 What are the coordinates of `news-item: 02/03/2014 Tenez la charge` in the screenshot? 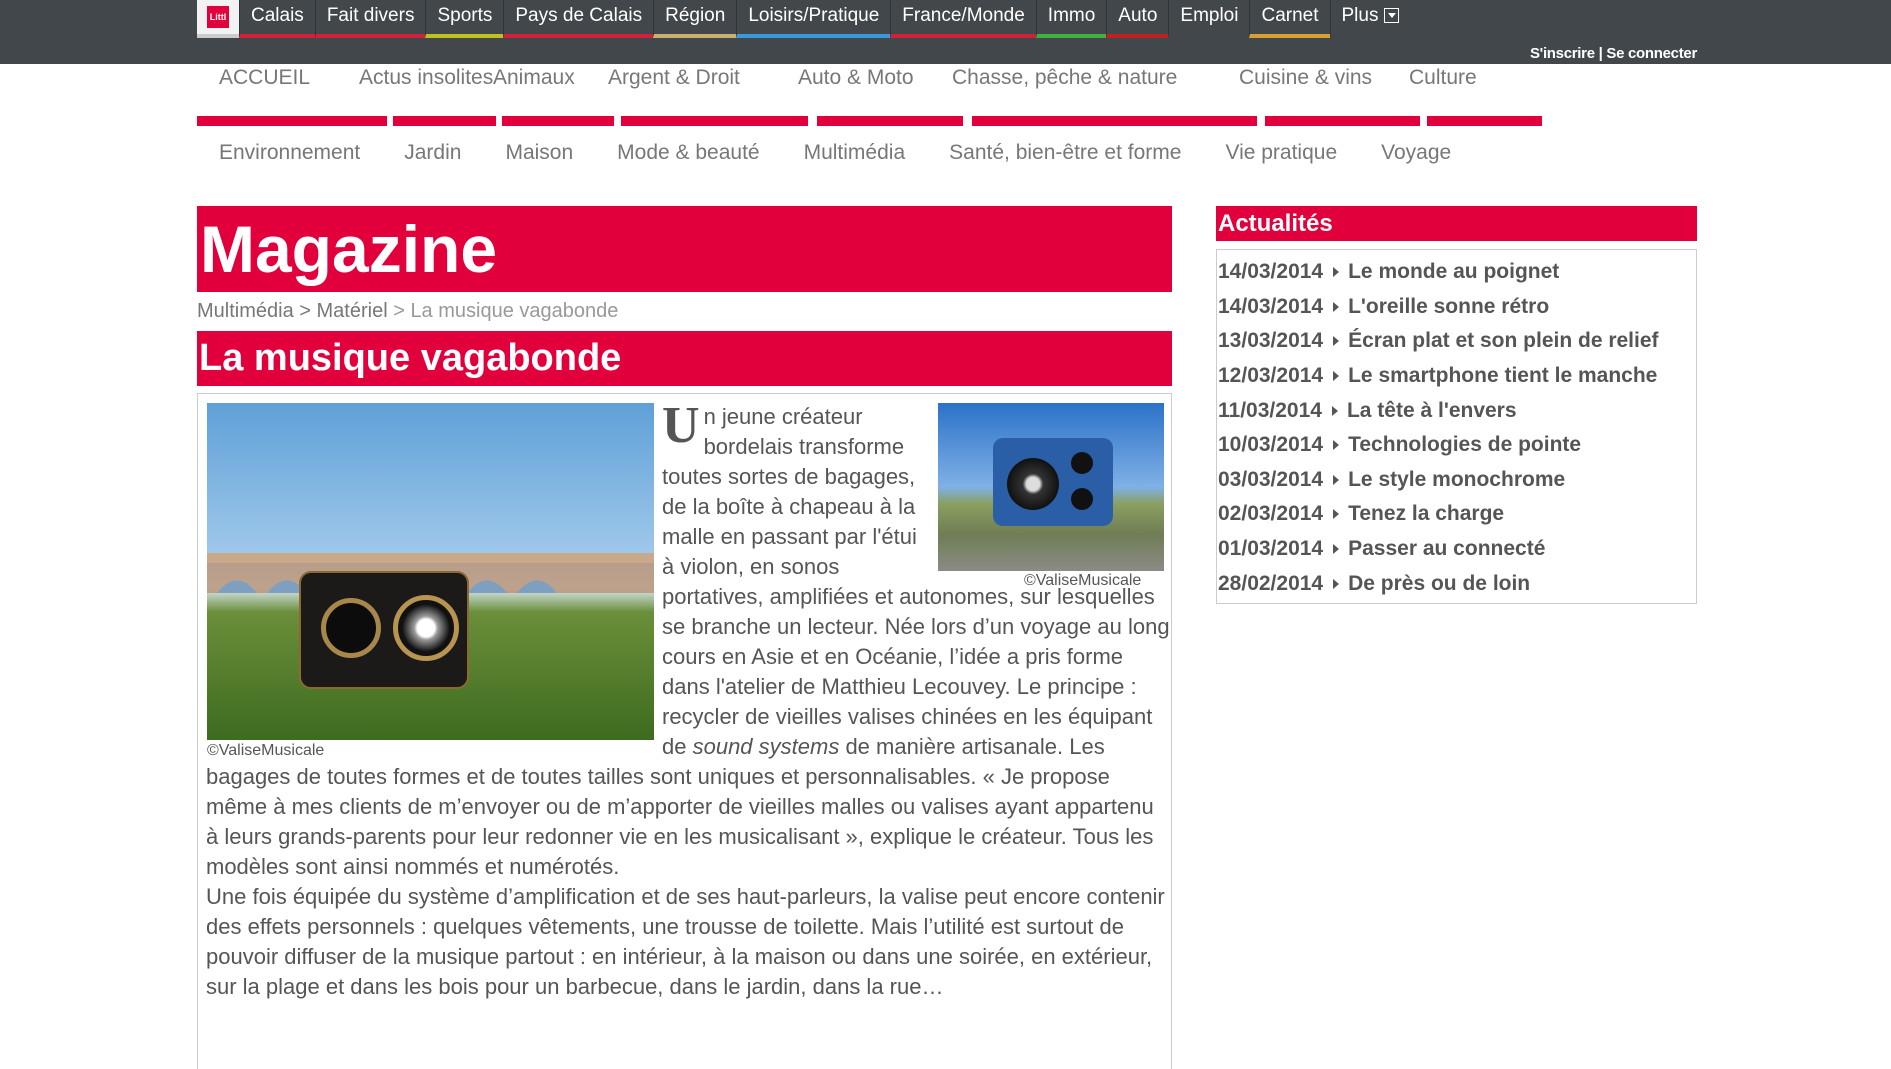 It's located at (1456, 514).